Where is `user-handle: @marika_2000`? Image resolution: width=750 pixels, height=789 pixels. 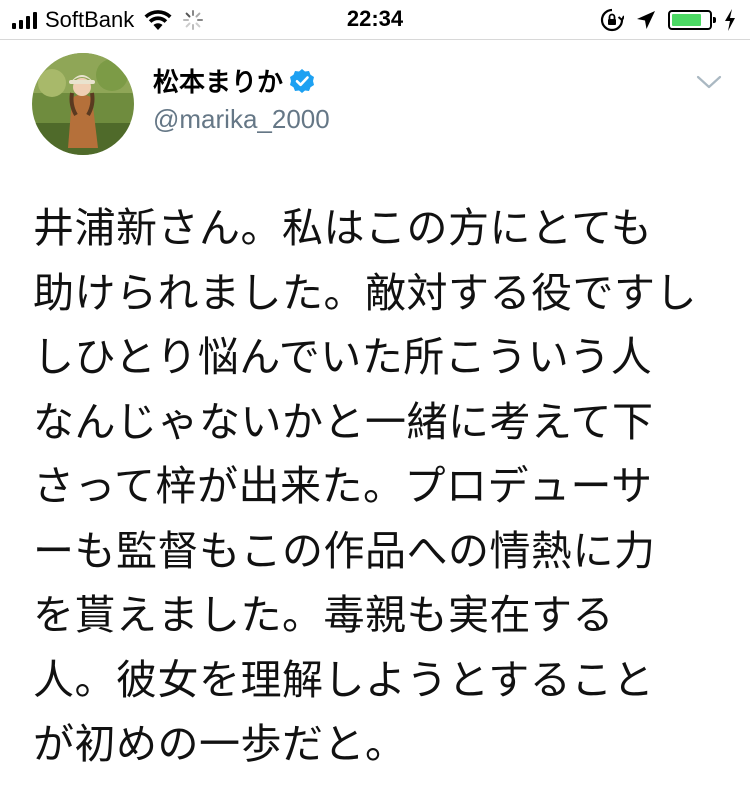 user-handle: @marika_2000 is located at coordinates (241, 119).